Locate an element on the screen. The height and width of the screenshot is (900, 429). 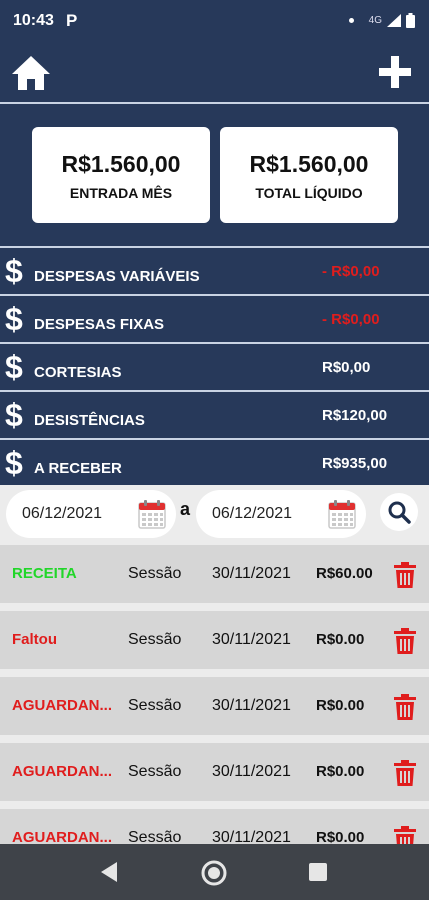
search-button is located at coordinates (399, 512).